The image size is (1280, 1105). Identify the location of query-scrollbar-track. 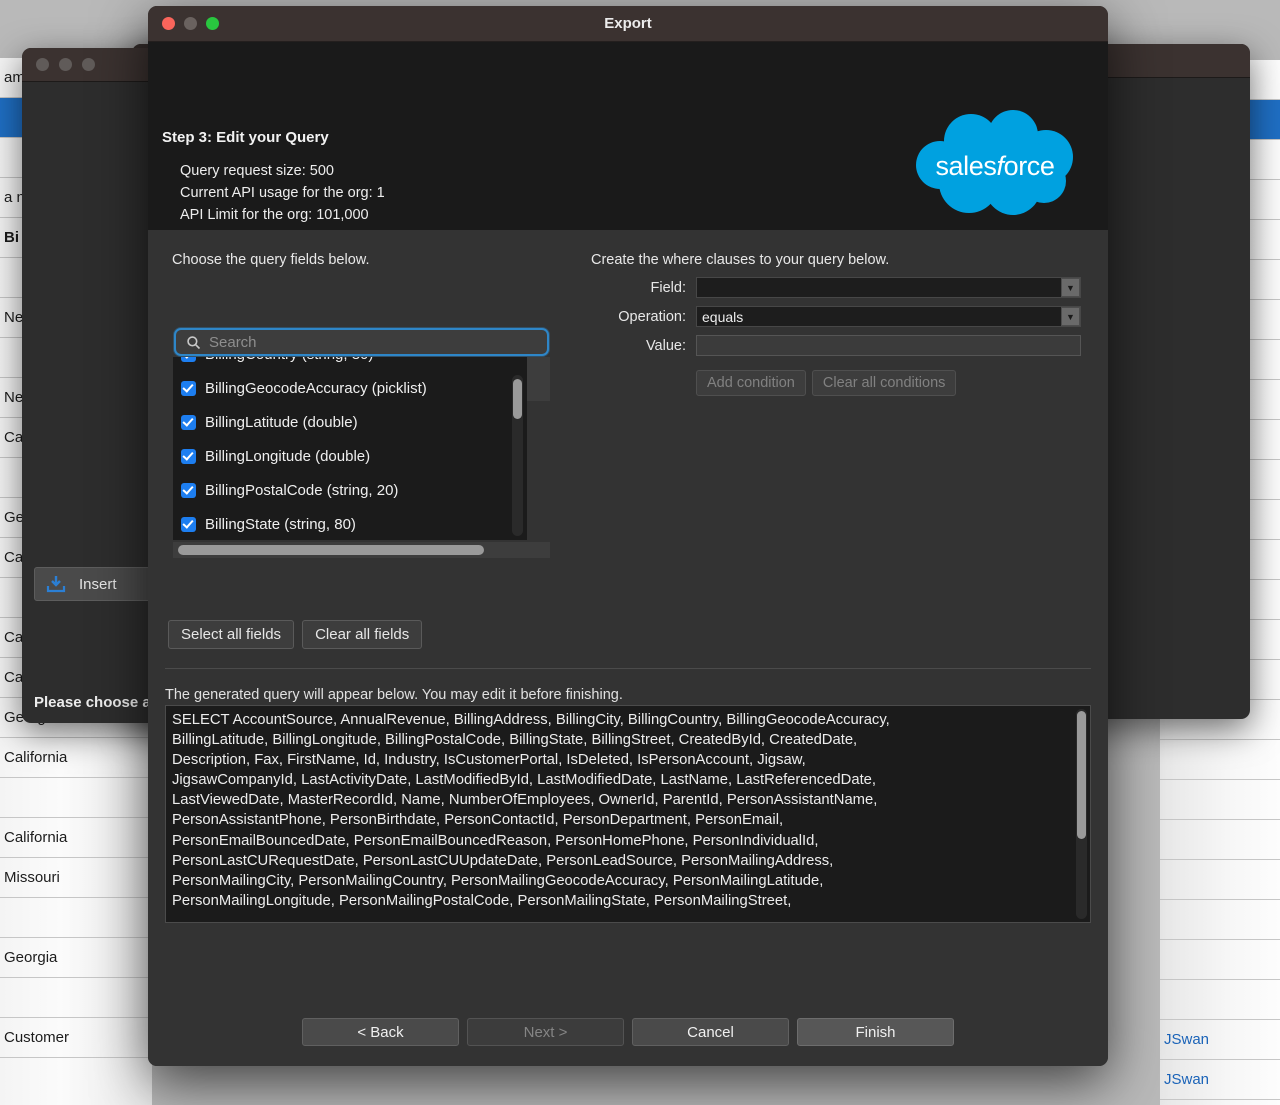
(1081, 814).